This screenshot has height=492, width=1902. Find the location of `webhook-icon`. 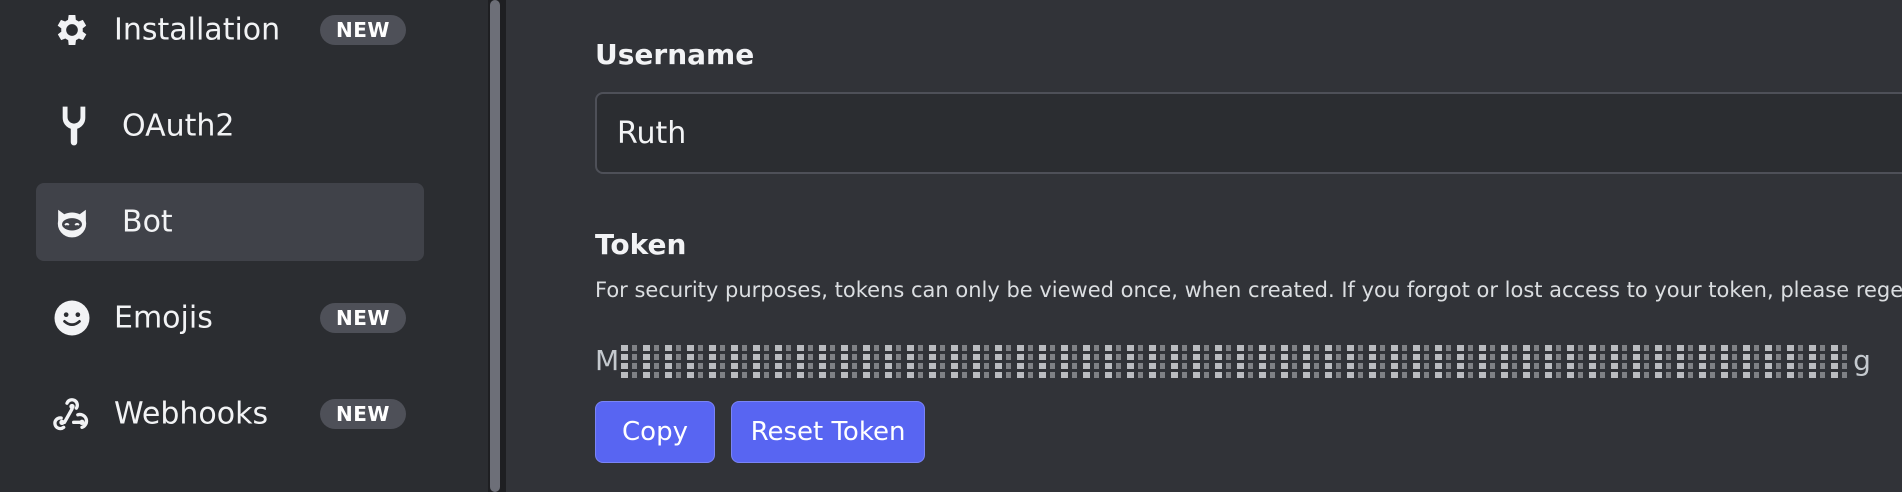

webhook-icon is located at coordinates (72, 414).